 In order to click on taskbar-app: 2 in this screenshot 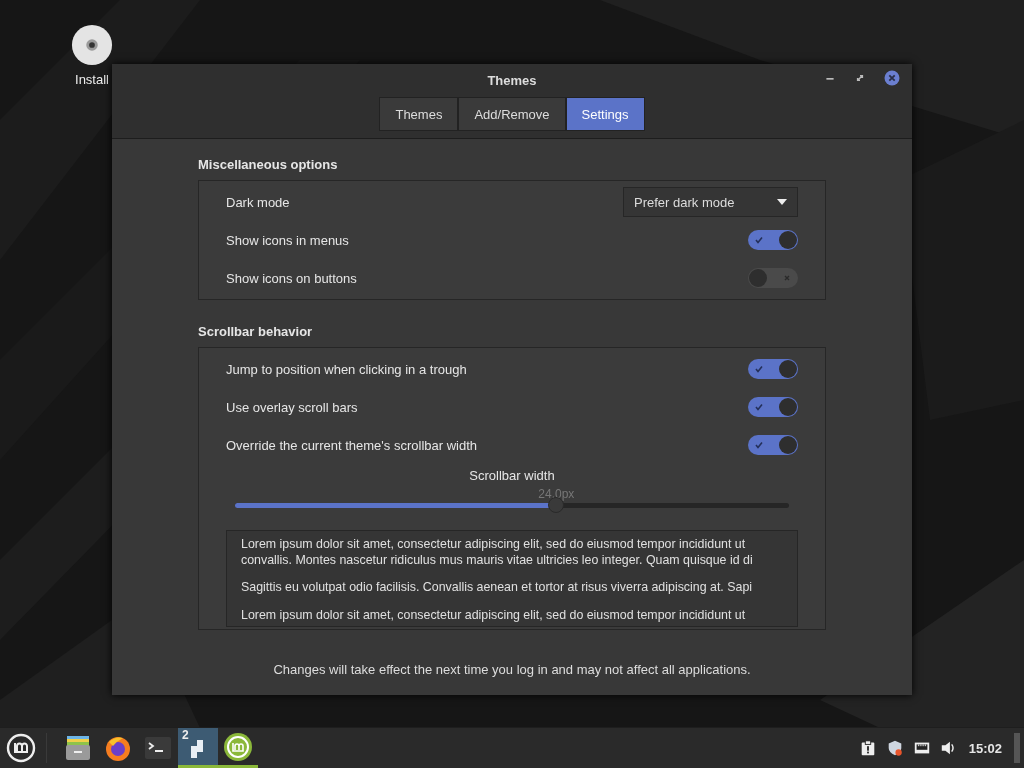, I will do `click(198, 748)`.